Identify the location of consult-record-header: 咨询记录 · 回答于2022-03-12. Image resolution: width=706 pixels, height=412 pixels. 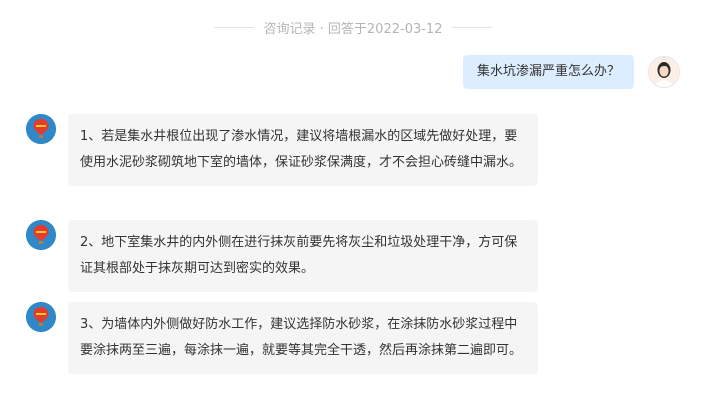
(353, 27).